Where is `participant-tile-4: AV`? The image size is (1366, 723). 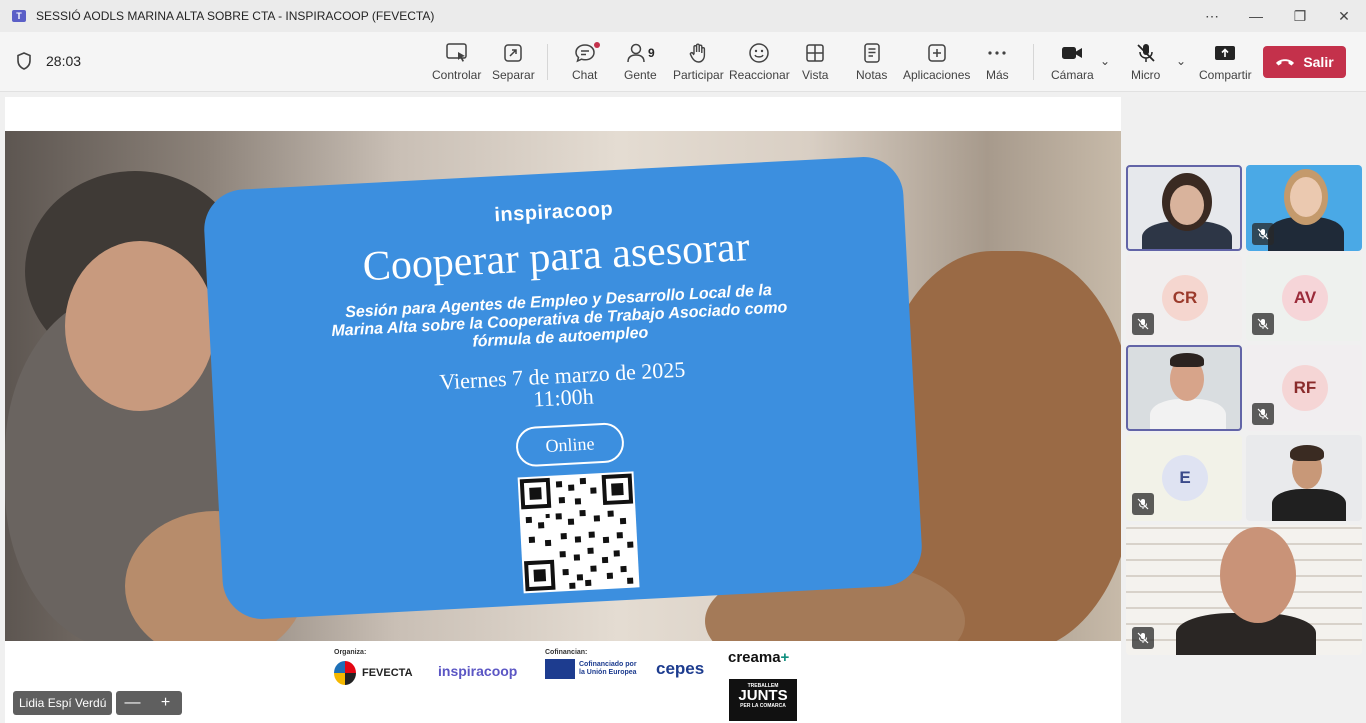 participant-tile-4: AV is located at coordinates (1304, 298).